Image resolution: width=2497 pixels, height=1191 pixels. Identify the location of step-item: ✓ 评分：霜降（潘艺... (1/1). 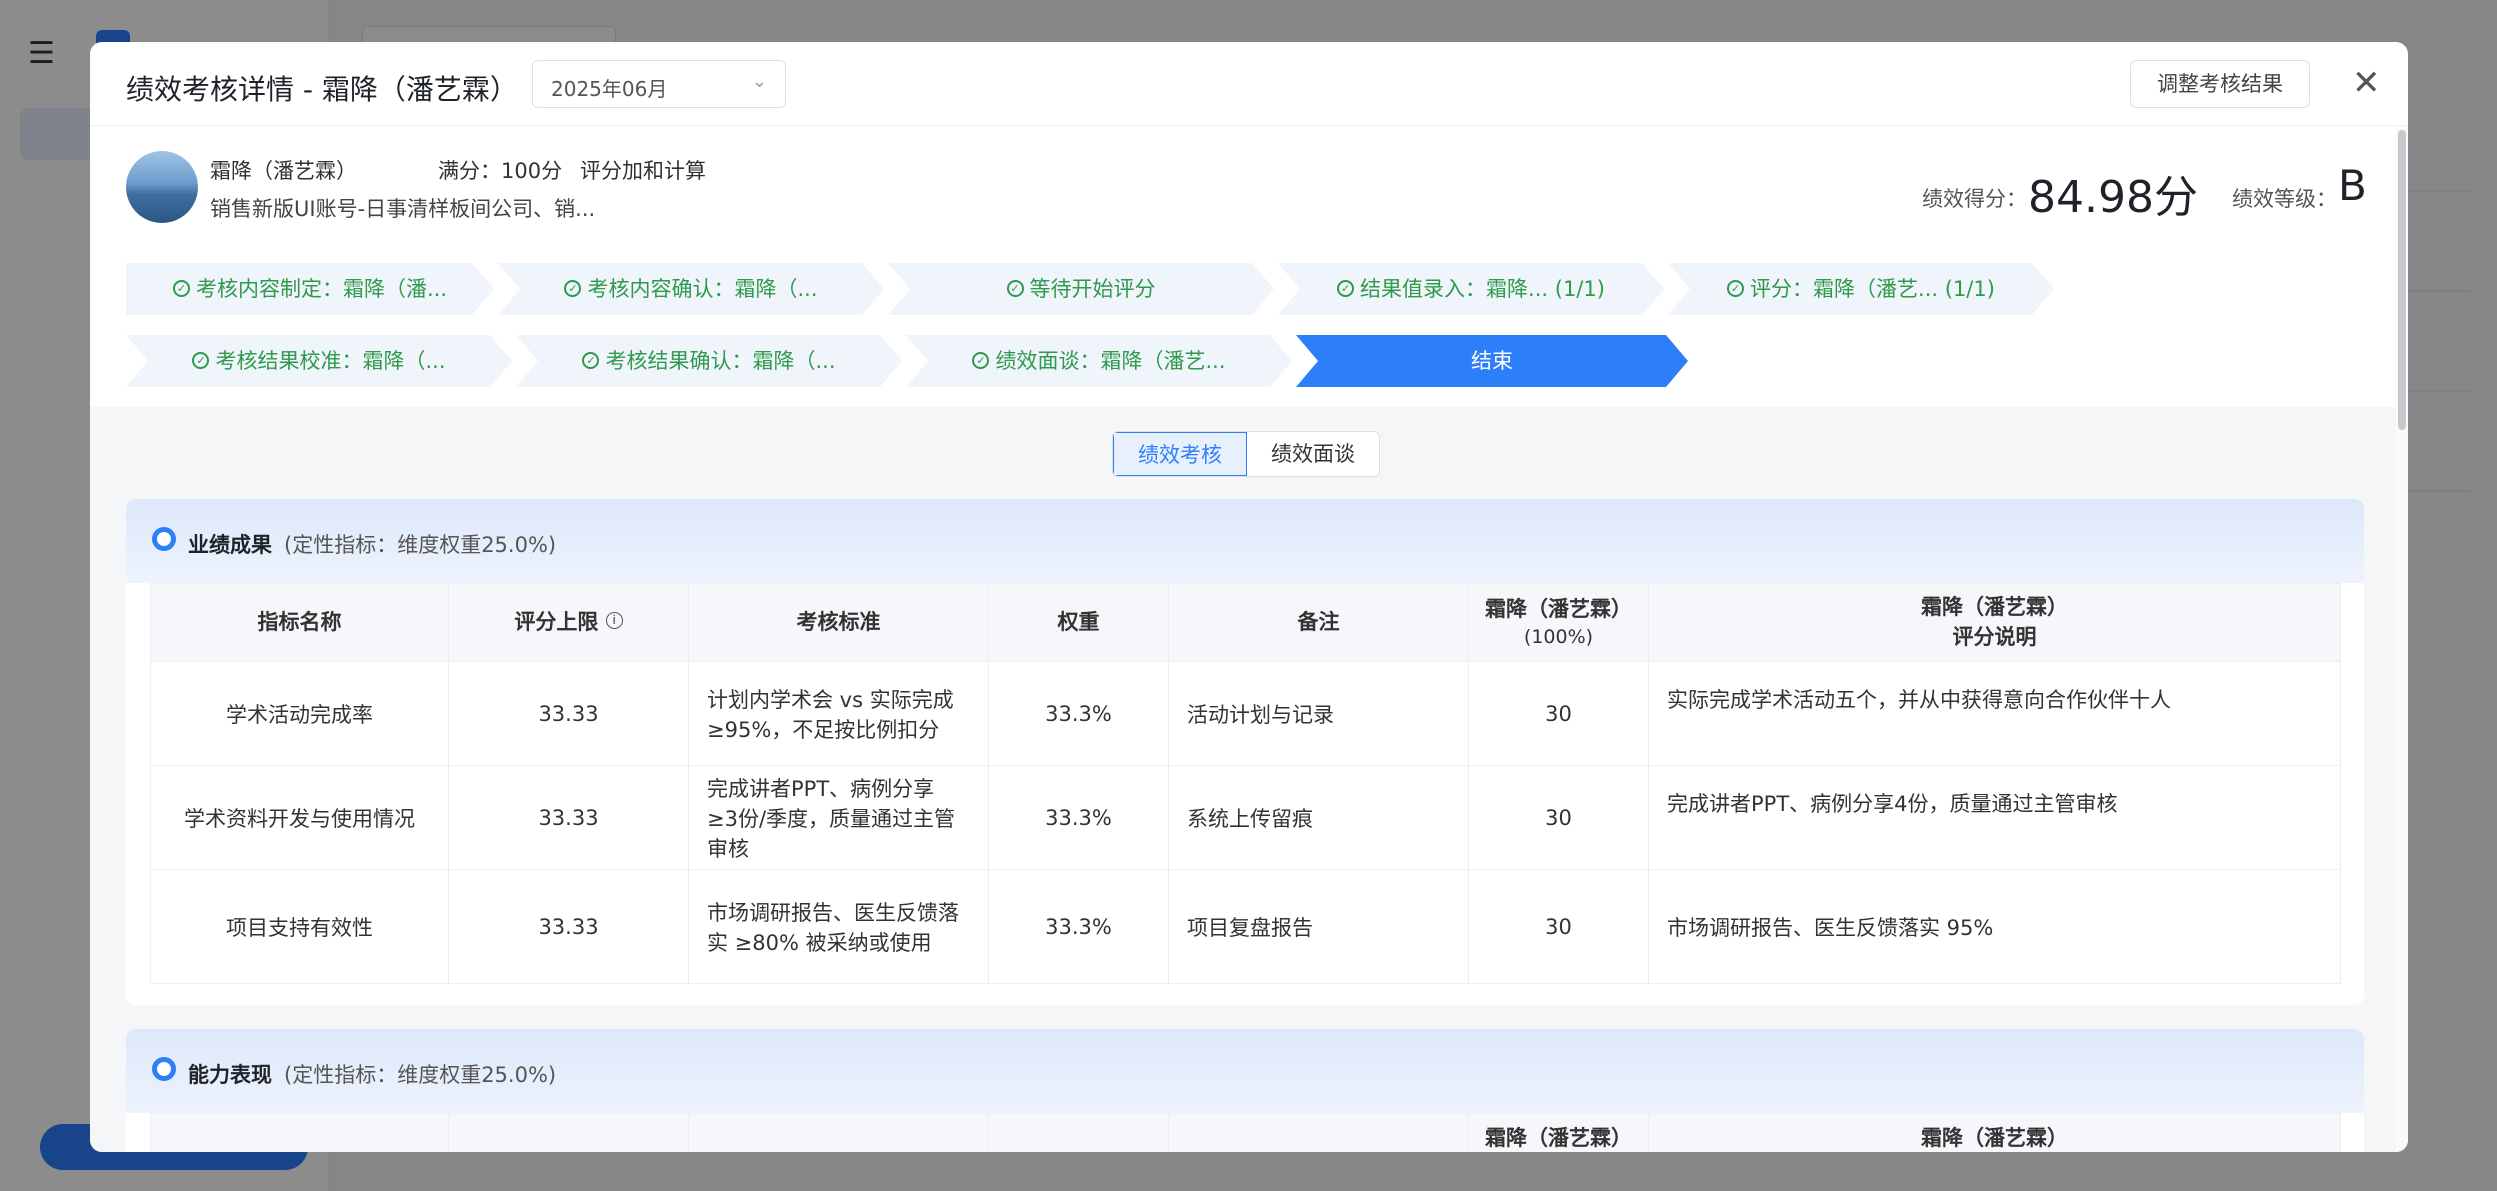
(1861, 289).